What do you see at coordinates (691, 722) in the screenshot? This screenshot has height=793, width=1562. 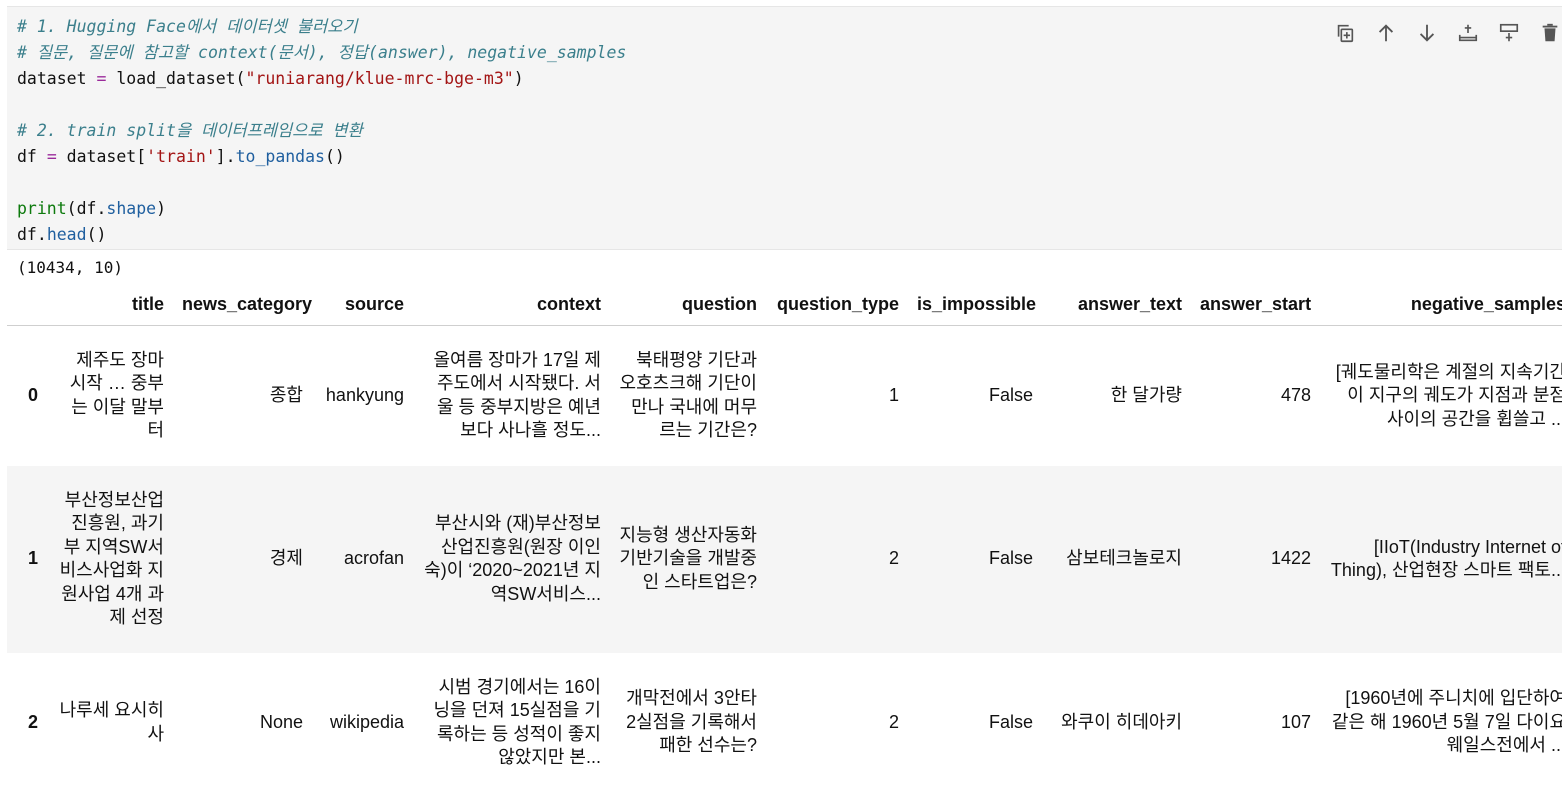 I see `table-cell: 개막전에서 3안타 2실점을 기록해서 패한 선수는?` at bounding box center [691, 722].